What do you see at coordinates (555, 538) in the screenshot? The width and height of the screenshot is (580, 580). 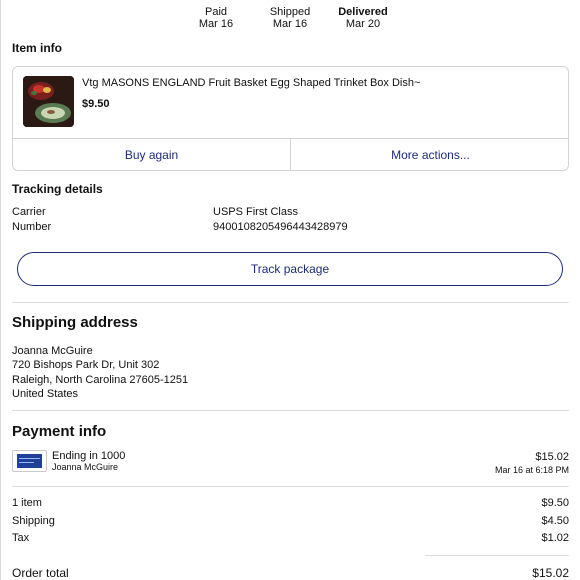 I see `tax-value: $1.02` at bounding box center [555, 538].